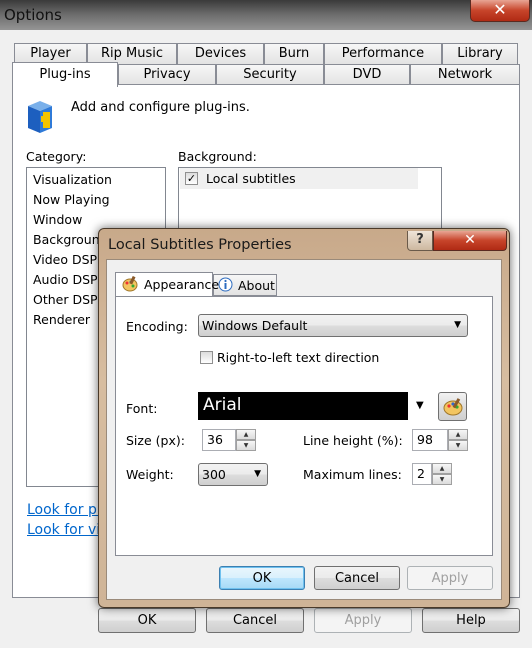 This screenshot has height=648, width=532. I want to click on background-item-local-subtitles: ✓ Local subtitles, so click(299, 178).